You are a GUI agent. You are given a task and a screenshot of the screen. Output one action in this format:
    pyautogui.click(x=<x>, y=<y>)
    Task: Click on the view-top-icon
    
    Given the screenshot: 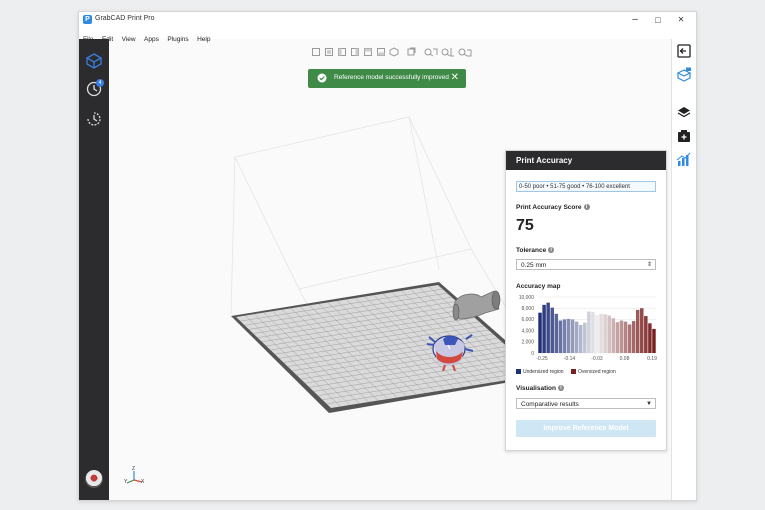 What is the action you would take?
    pyautogui.click(x=368, y=52)
    